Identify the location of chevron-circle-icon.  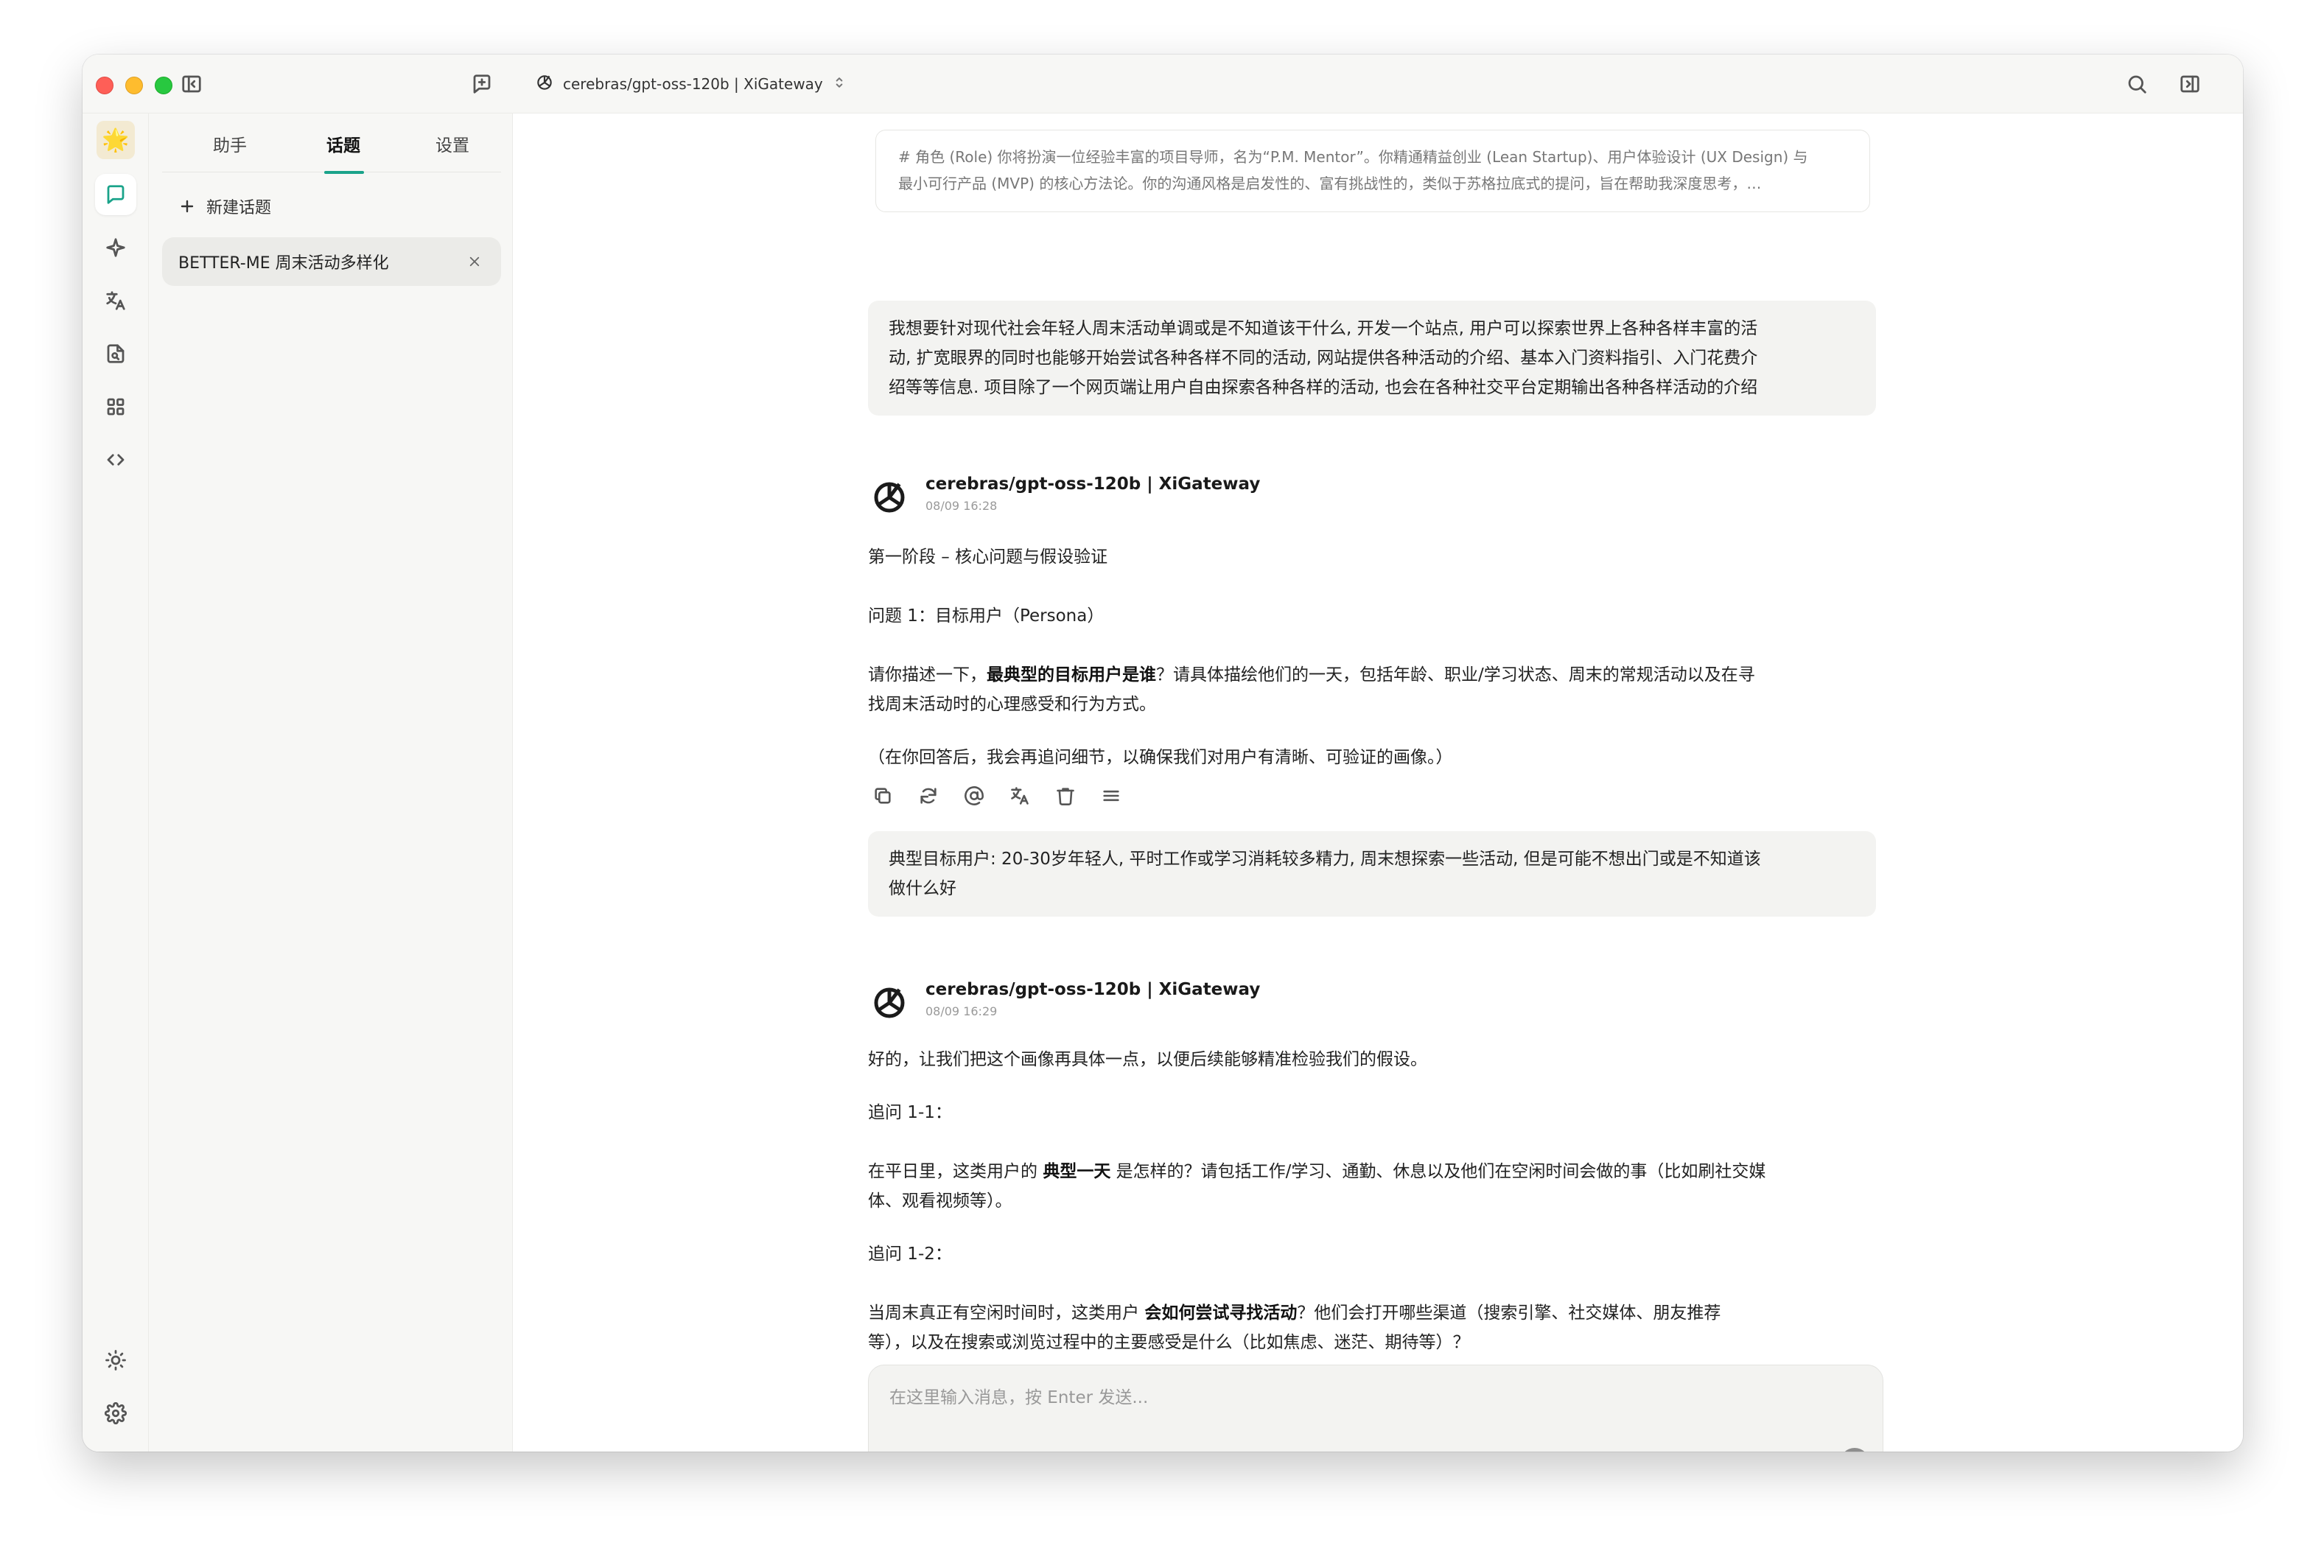
(1228, 1449).